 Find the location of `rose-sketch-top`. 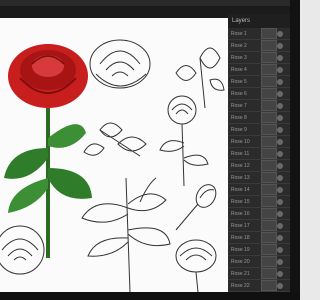

rose-sketch-top is located at coordinates (120, 64).